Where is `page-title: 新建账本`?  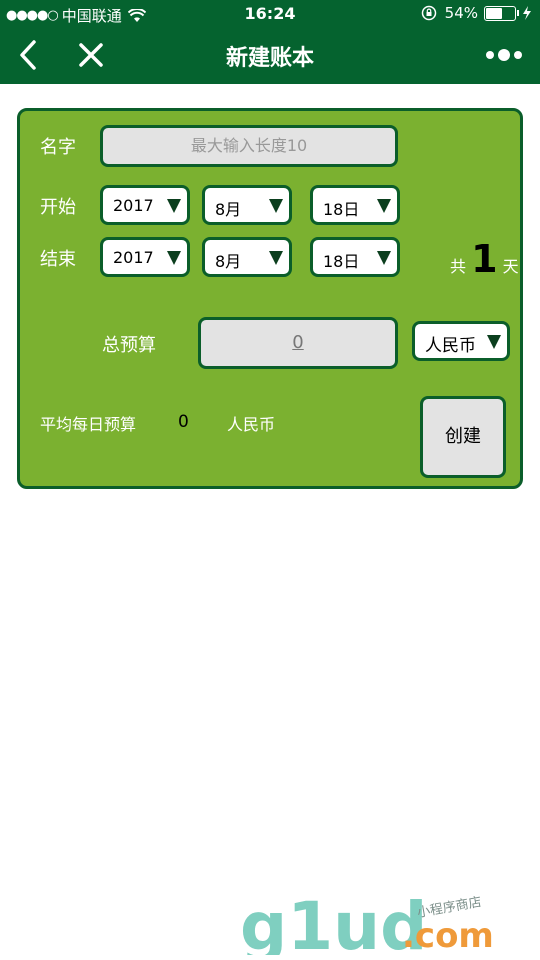
page-title: 新建账本 is located at coordinates (269, 58).